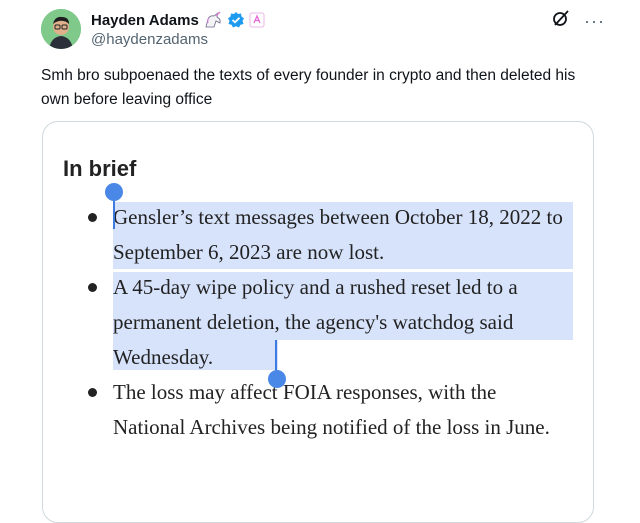 This screenshot has height=523, width=640. What do you see at coordinates (149, 39) in the screenshot?
I see `author-handle: @haydenzadams` at bounding box center [149, 39].